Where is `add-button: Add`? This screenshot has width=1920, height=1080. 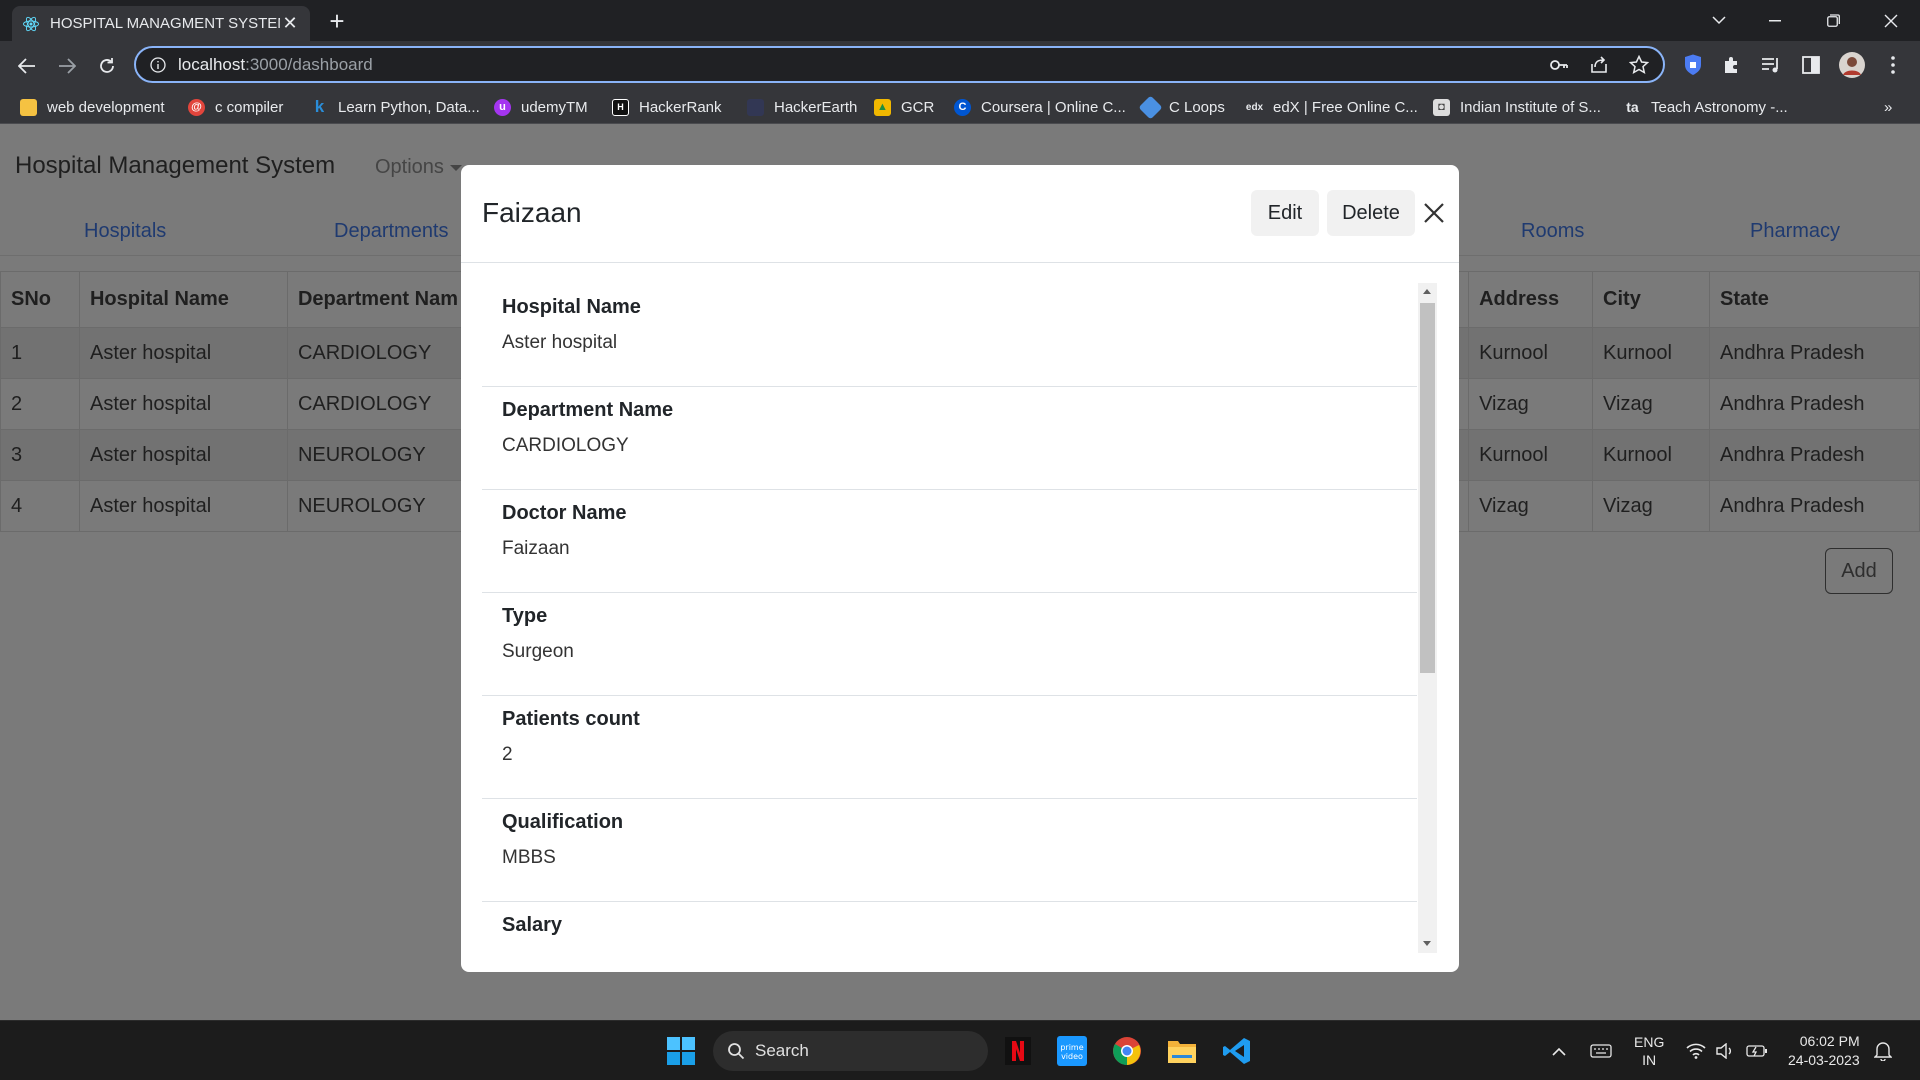 add-button: Add is located at coordinates (1859, 571).